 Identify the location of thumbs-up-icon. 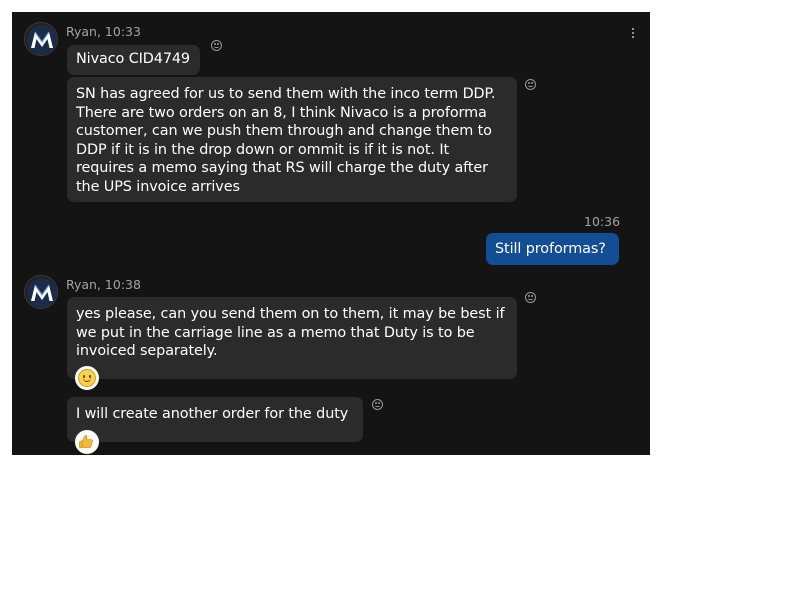
(86, 442).